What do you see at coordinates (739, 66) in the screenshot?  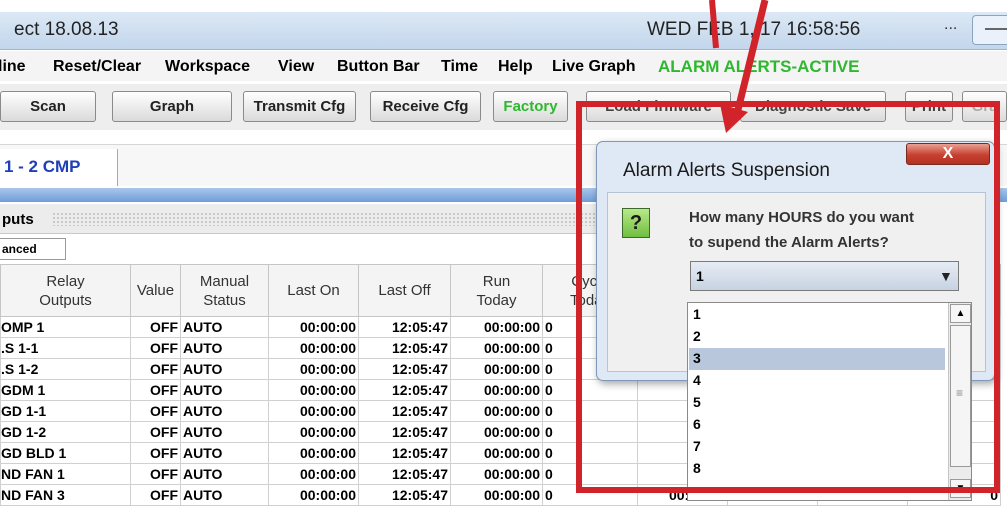 I see `annotation-arrow-icon` at bounding box center [739, 66].